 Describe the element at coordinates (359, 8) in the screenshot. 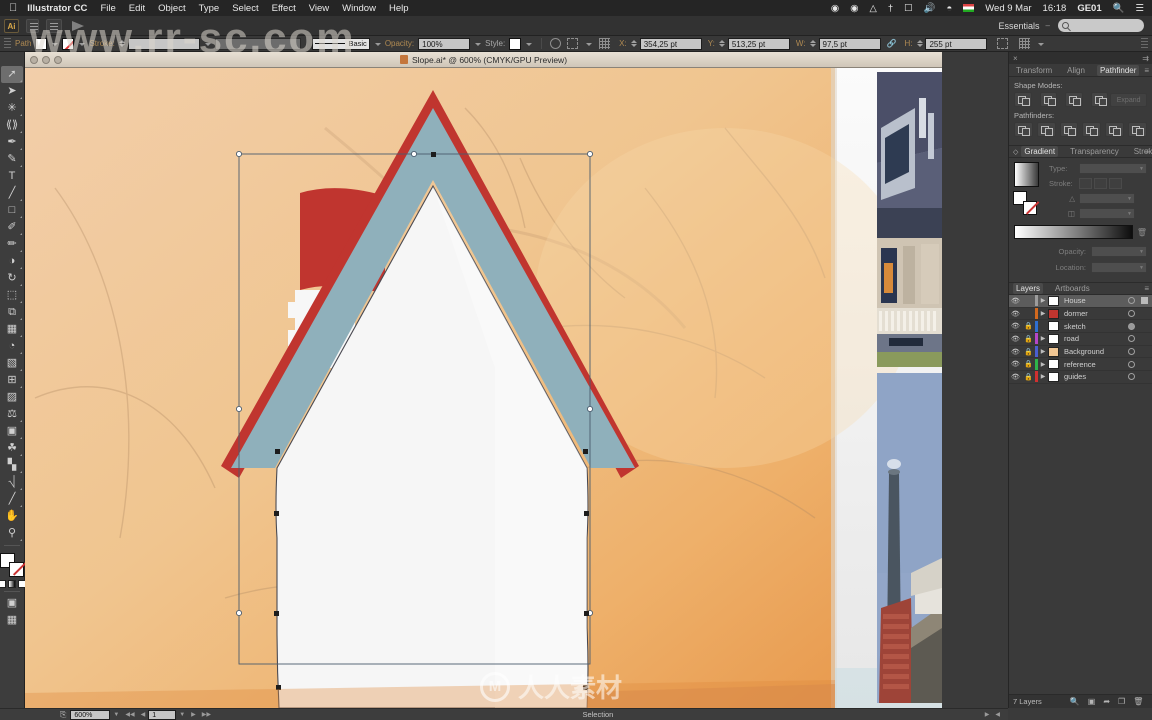

I see `menu-window: Window` at that location.